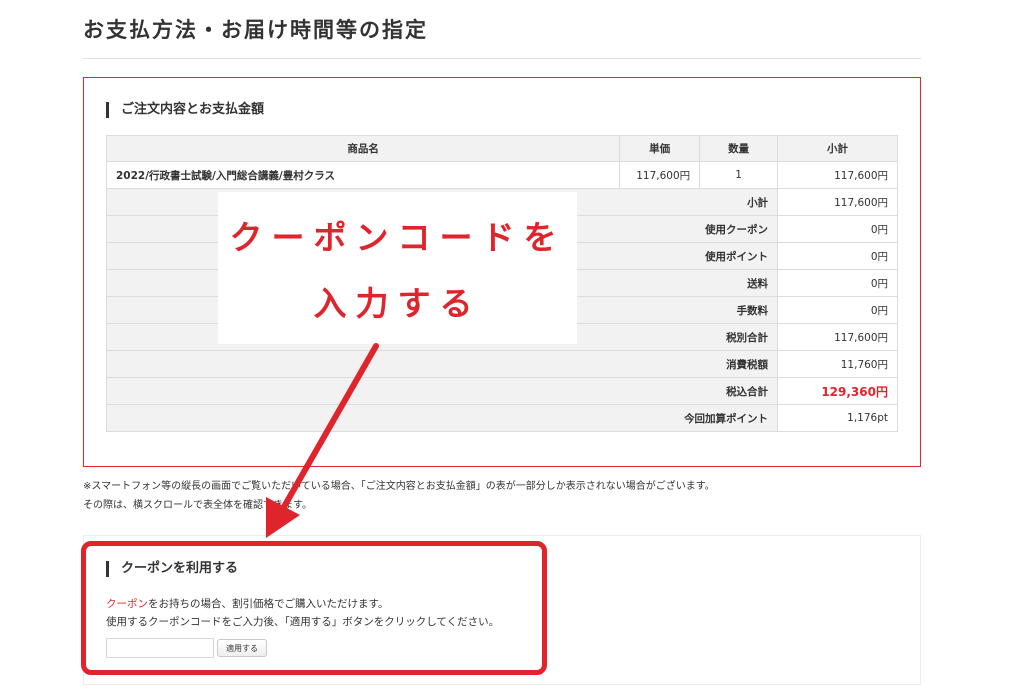  Describe the element at coordinates (442, 364) in the screenshot. I see `summary-label: 消費税額` at that location.